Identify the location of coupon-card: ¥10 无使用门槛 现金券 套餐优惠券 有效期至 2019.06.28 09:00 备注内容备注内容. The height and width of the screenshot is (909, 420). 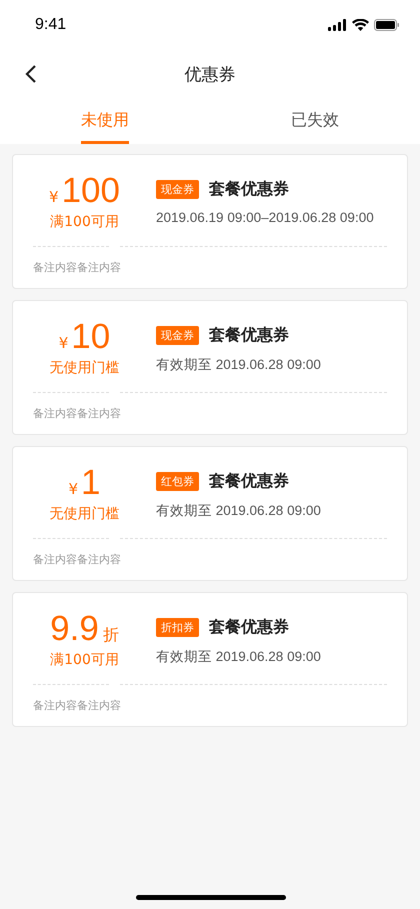
(210, 367).